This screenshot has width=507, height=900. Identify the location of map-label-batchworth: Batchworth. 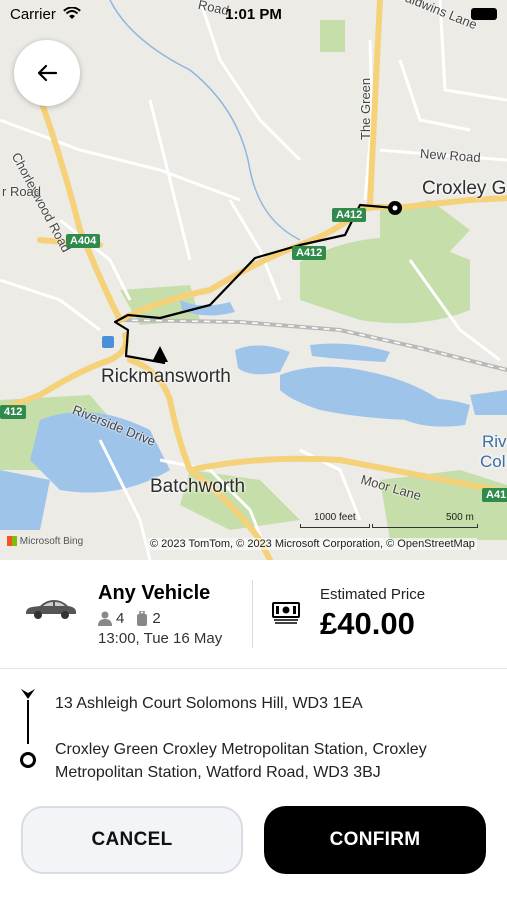
(198, 486).